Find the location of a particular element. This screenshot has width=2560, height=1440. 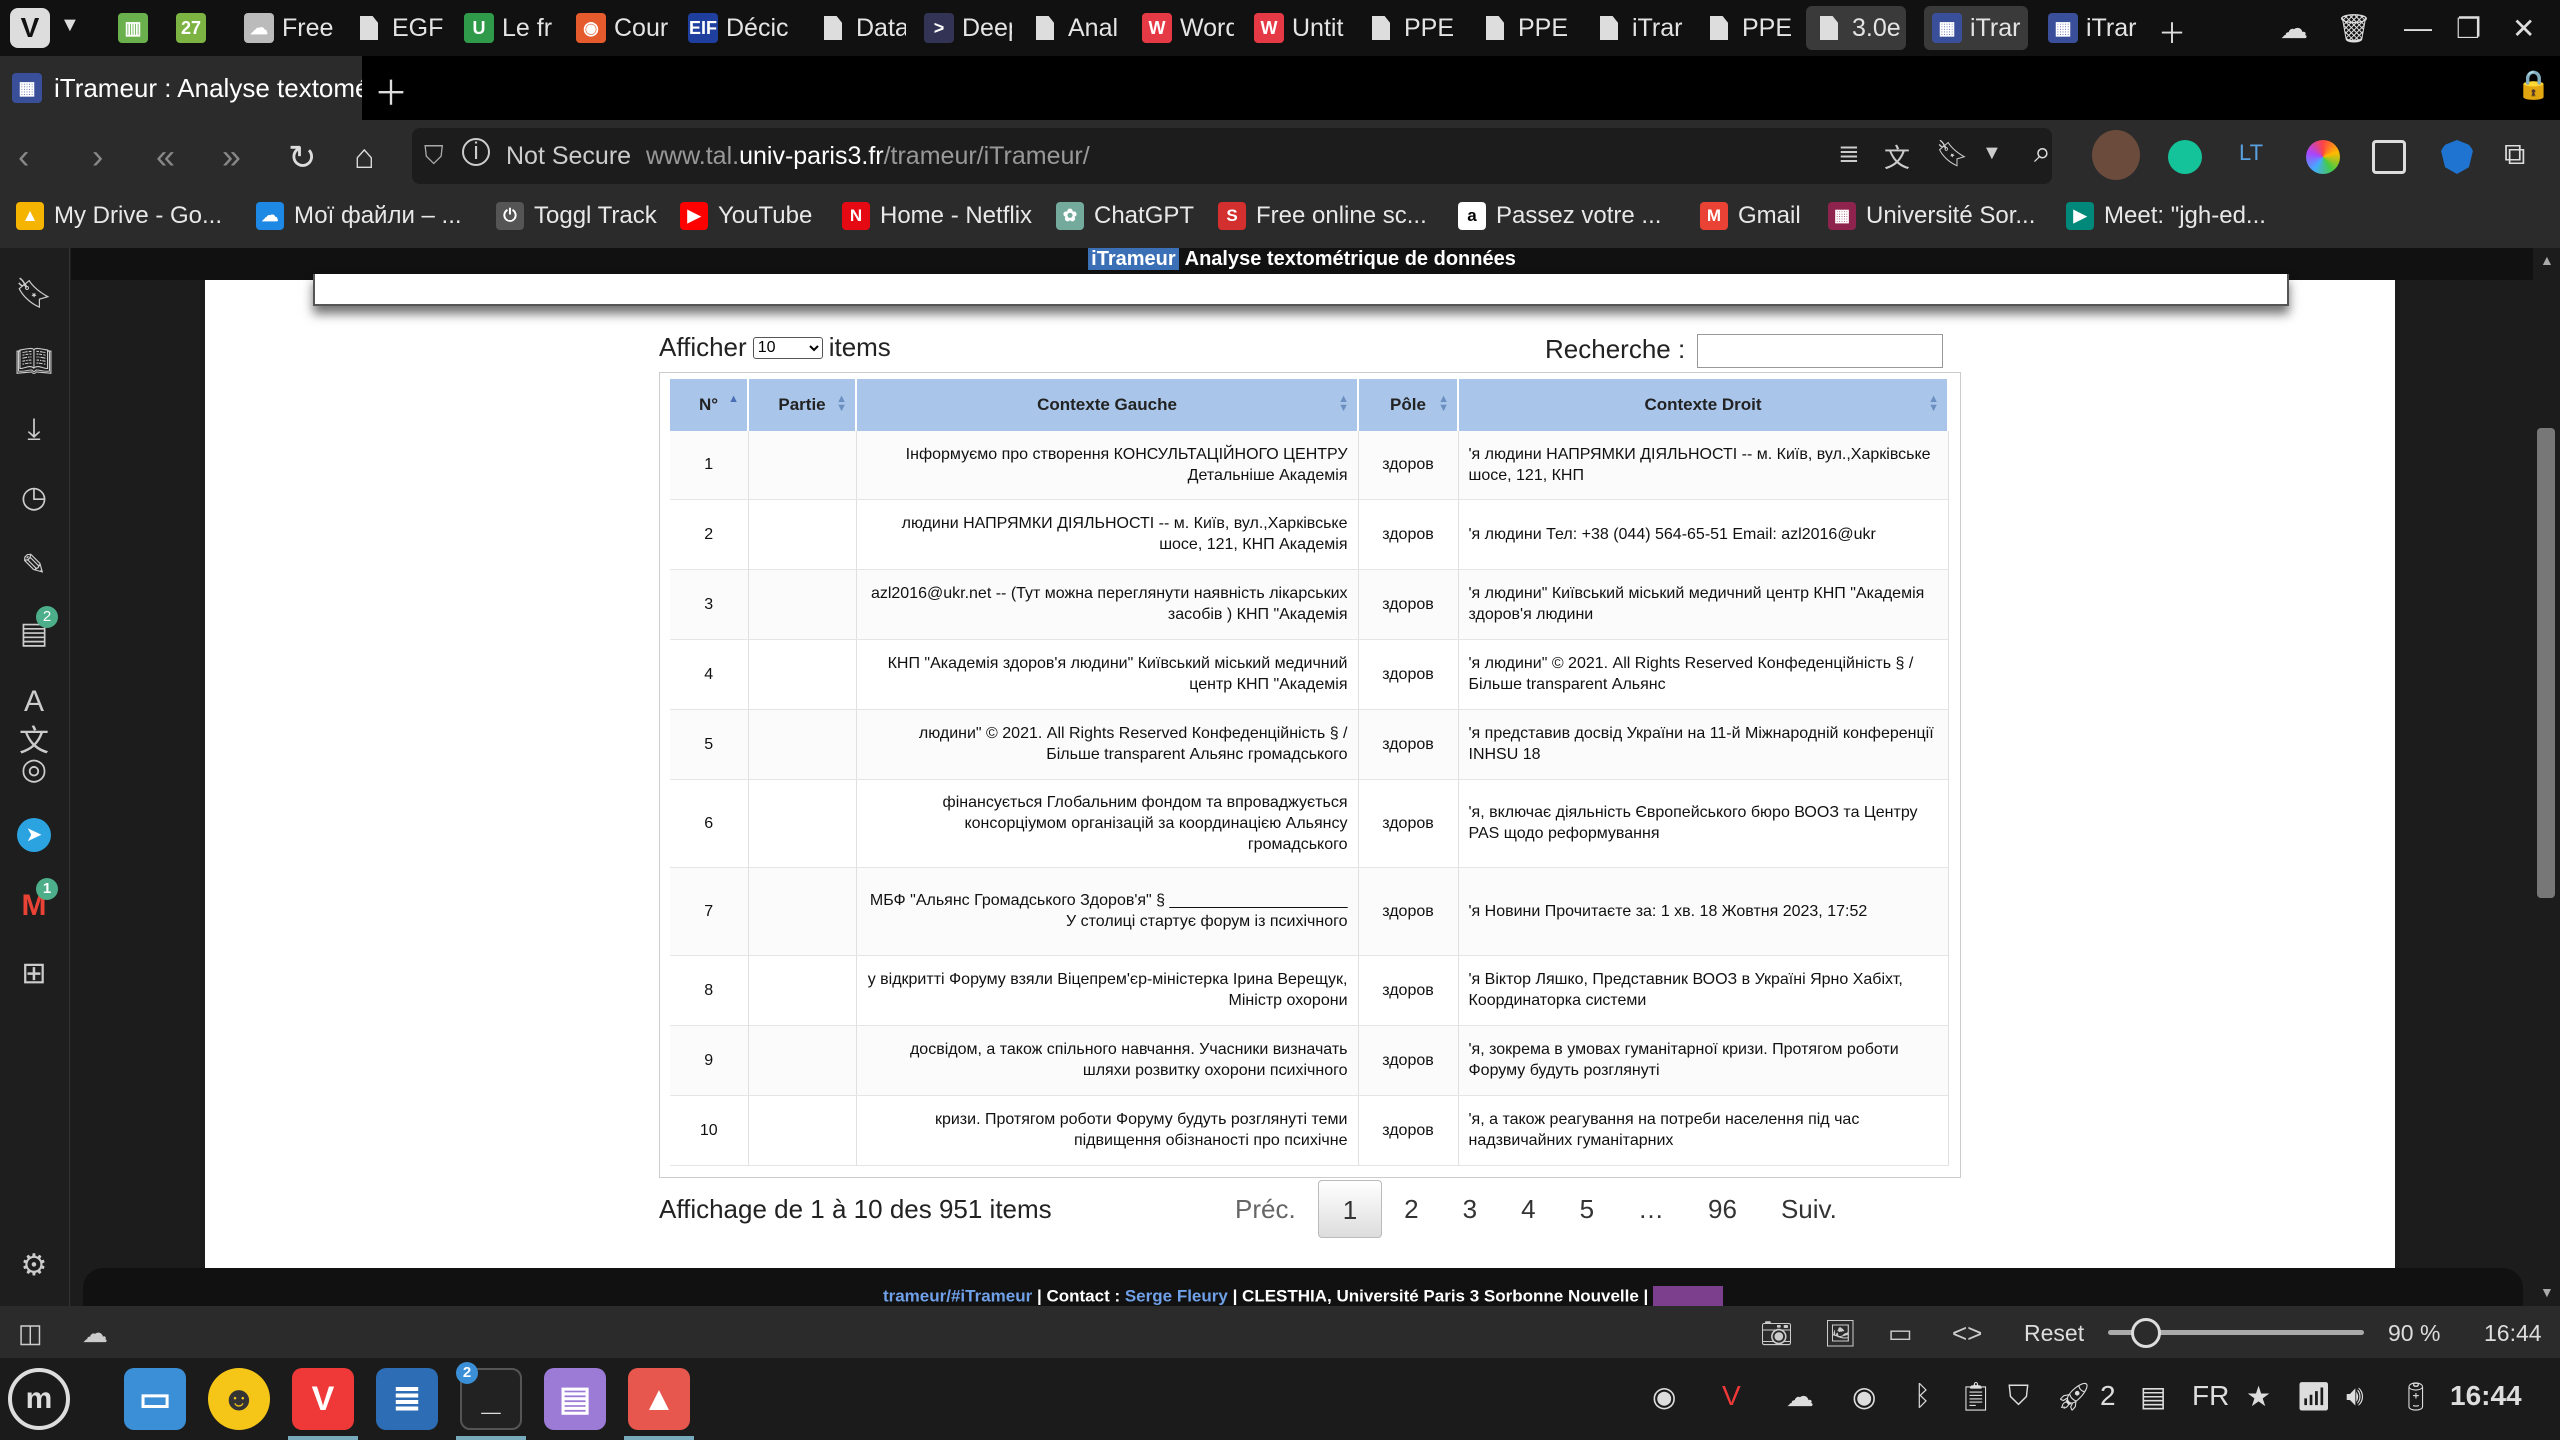

calendar-icon: ▤ 2 is located at coordinates (36, 630).